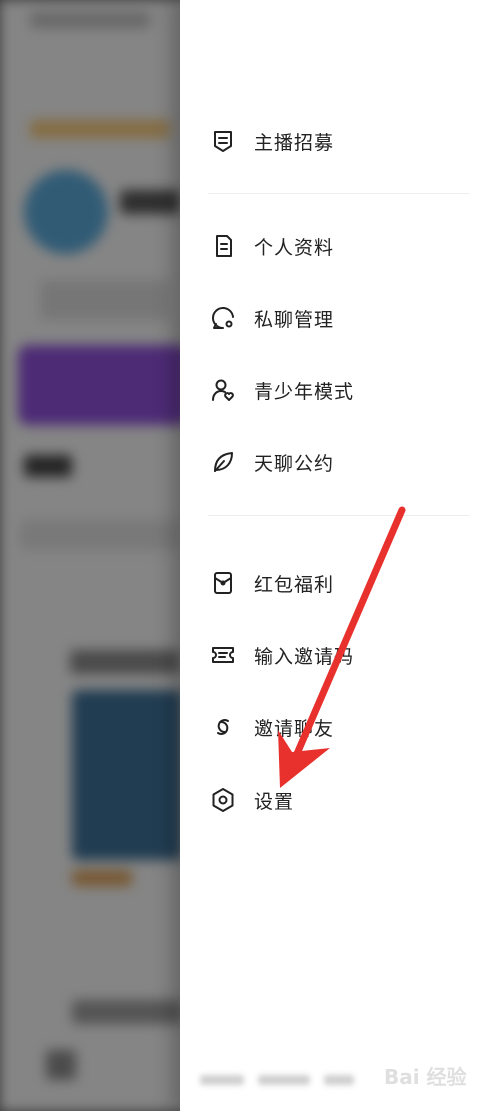  Describe the element at coordinates (294, 584) in the screenshot. I see `menu-label: 红包福利` at that location.